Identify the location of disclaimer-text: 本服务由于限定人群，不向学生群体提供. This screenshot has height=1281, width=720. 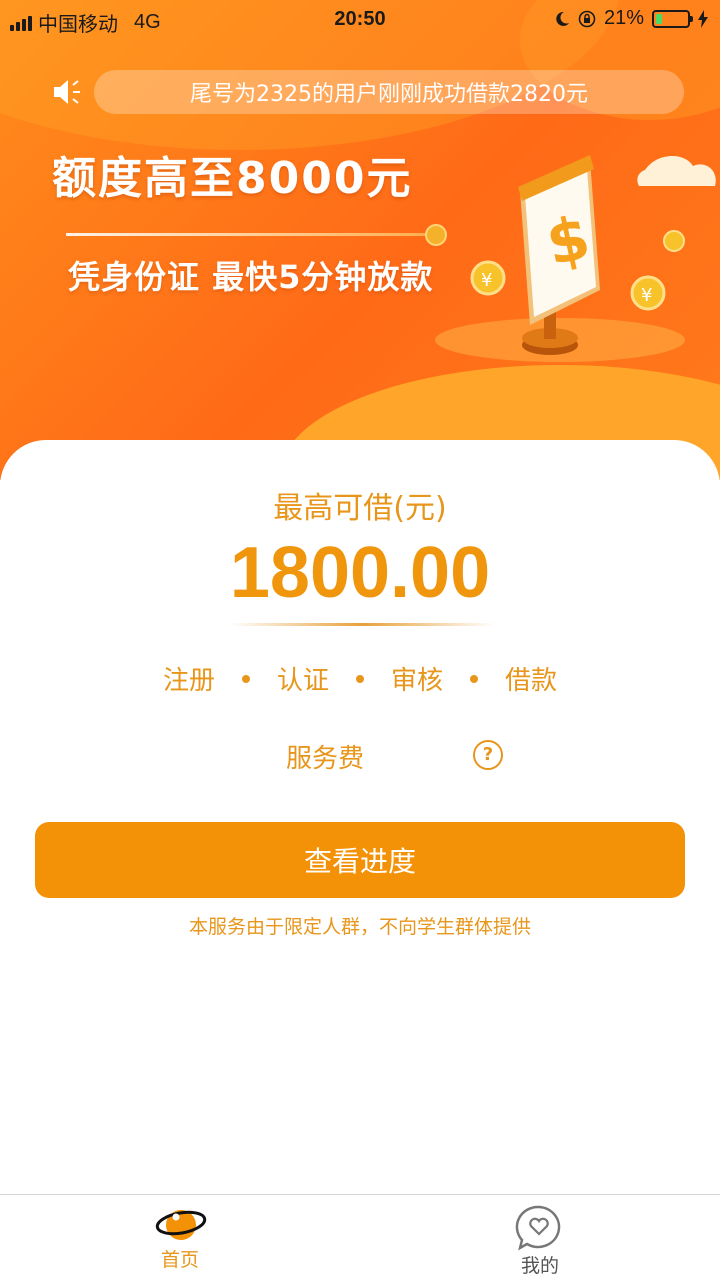
(359, 927).